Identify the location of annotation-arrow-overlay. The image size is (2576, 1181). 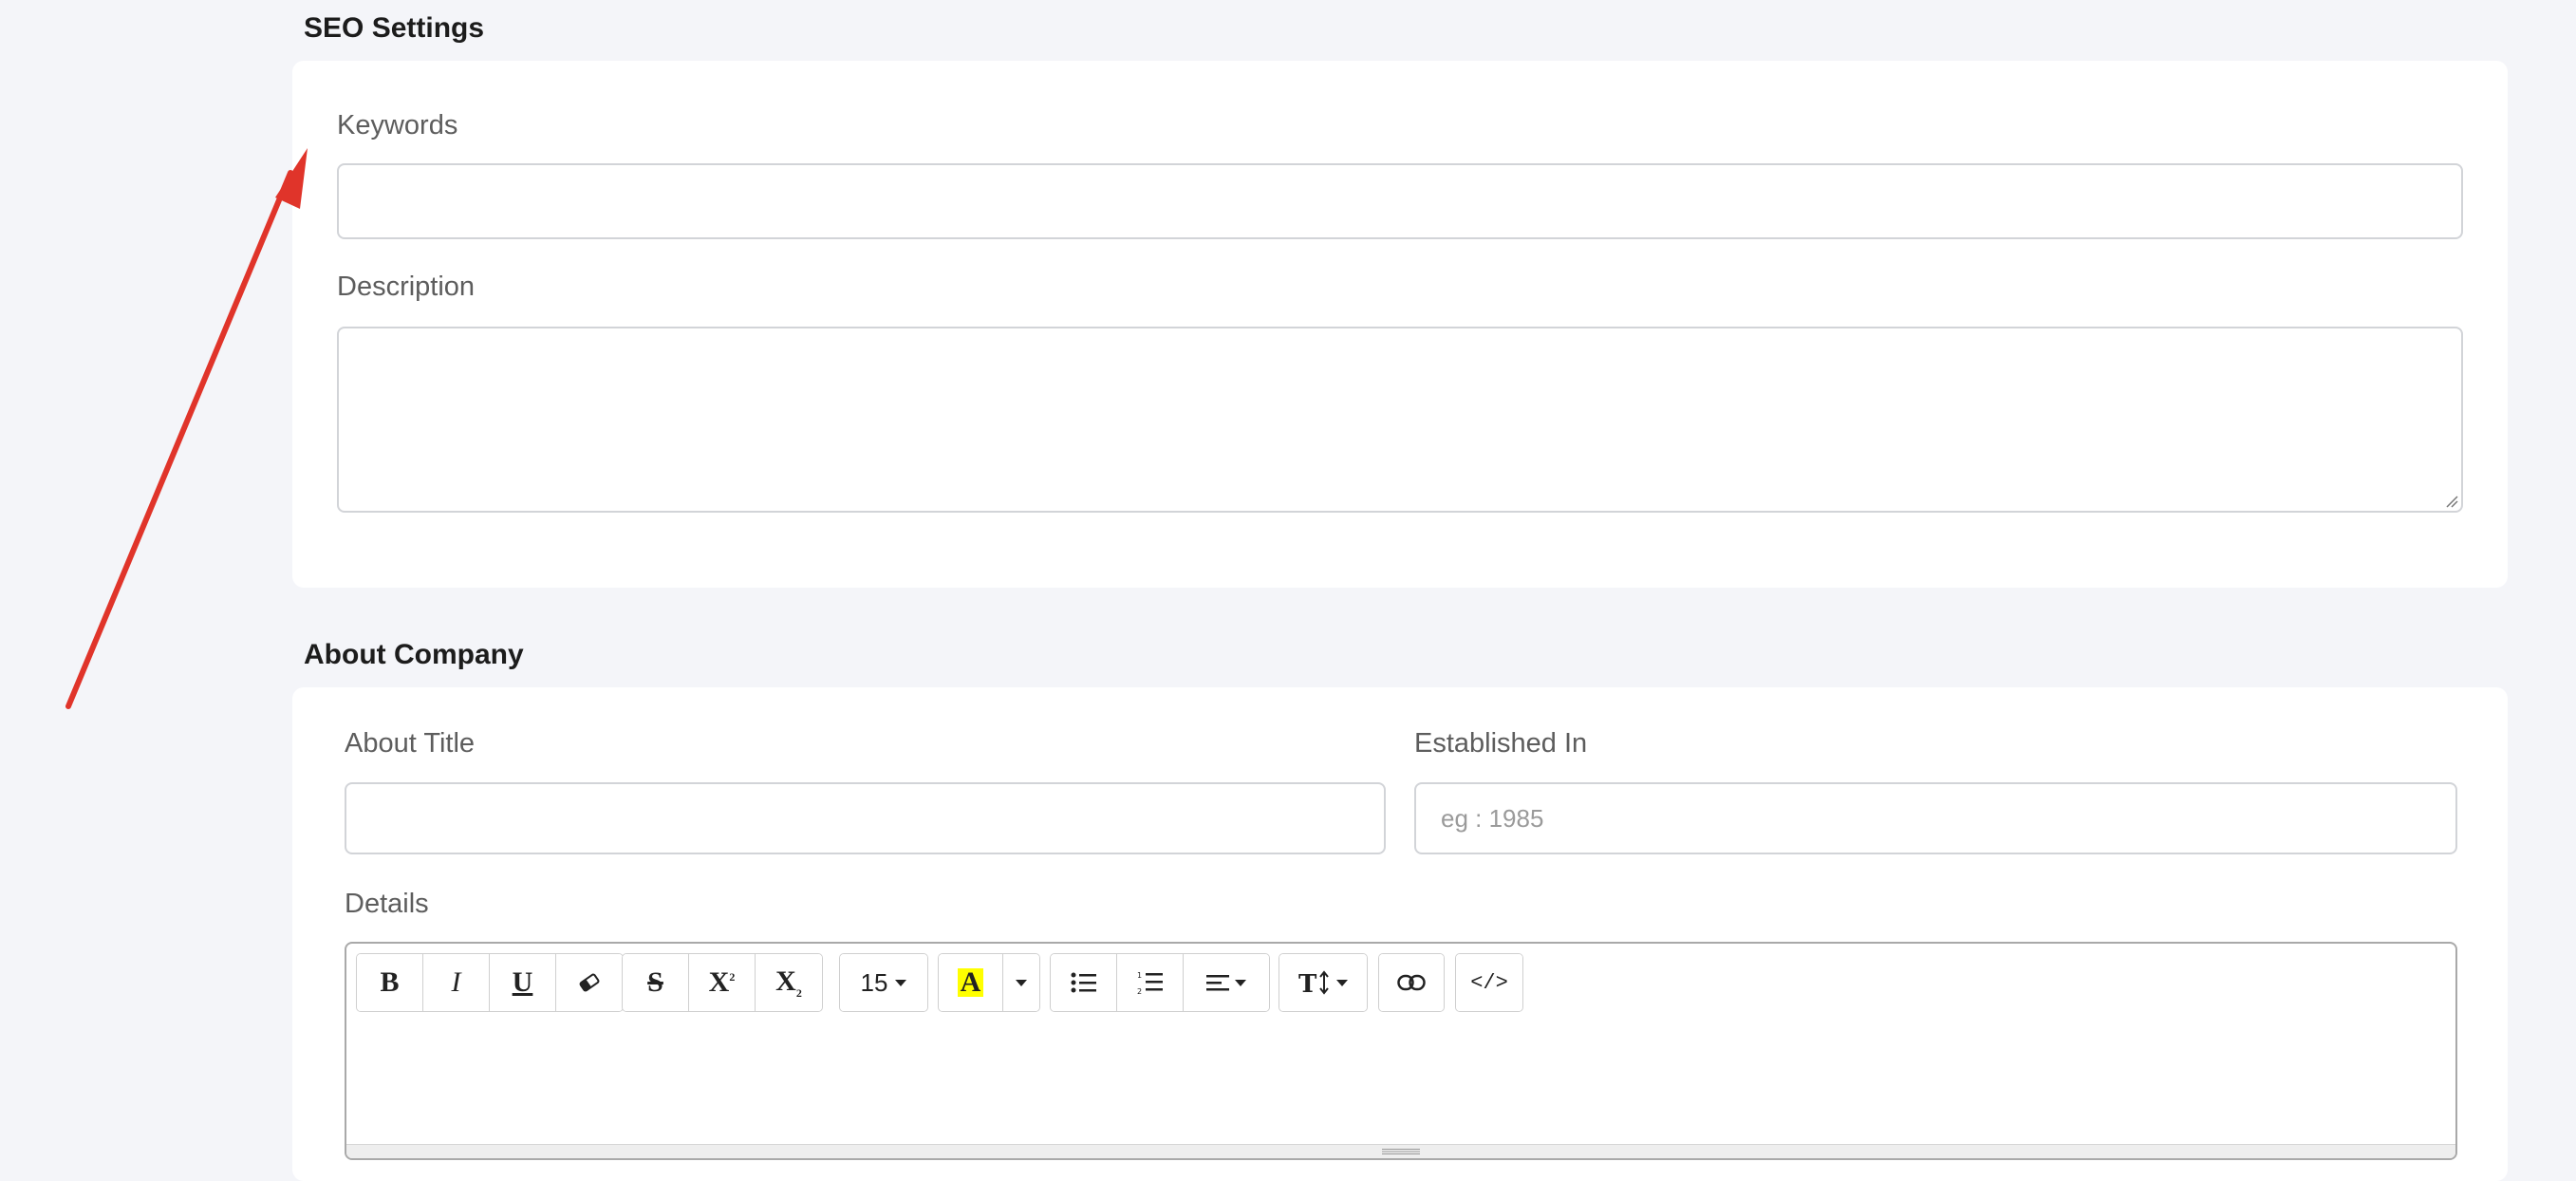
(187, 428).